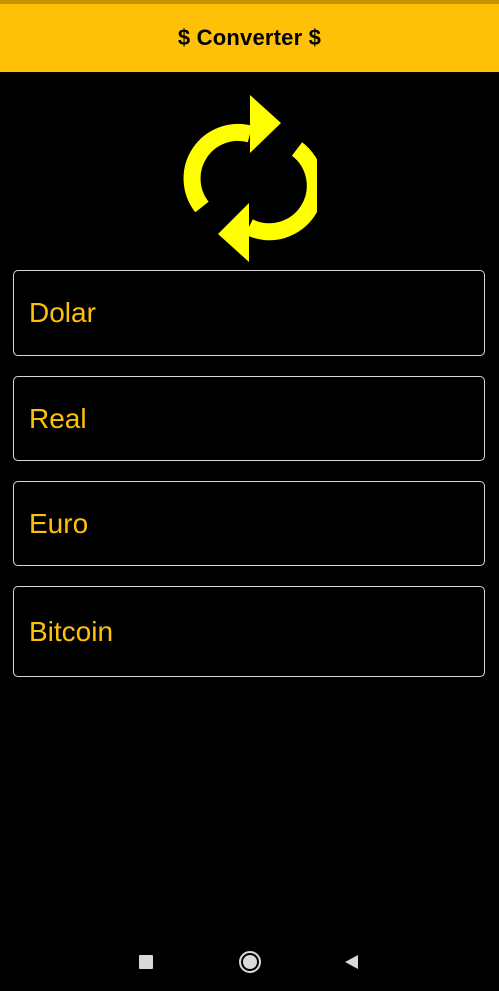 This screenshot has height=991, width=499. I want to click on dolar-label: Dolar, so click(62, 312).